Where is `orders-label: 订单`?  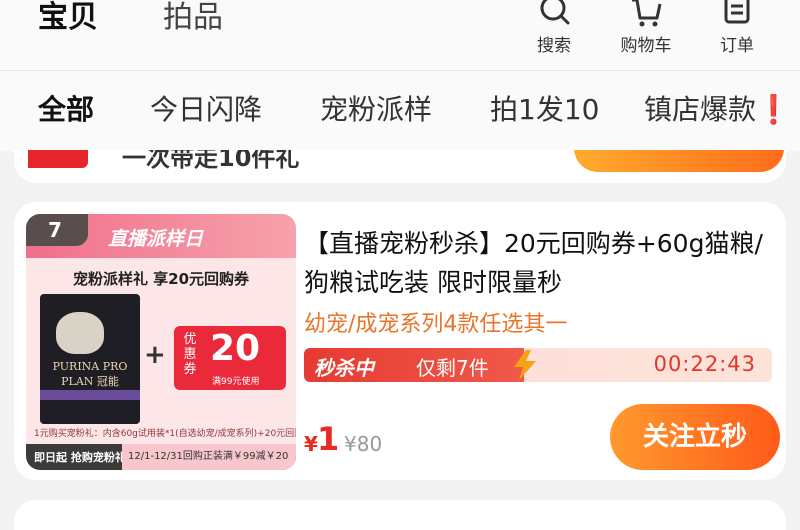 orders-label: 订单 is located at coordinates (737, 46).